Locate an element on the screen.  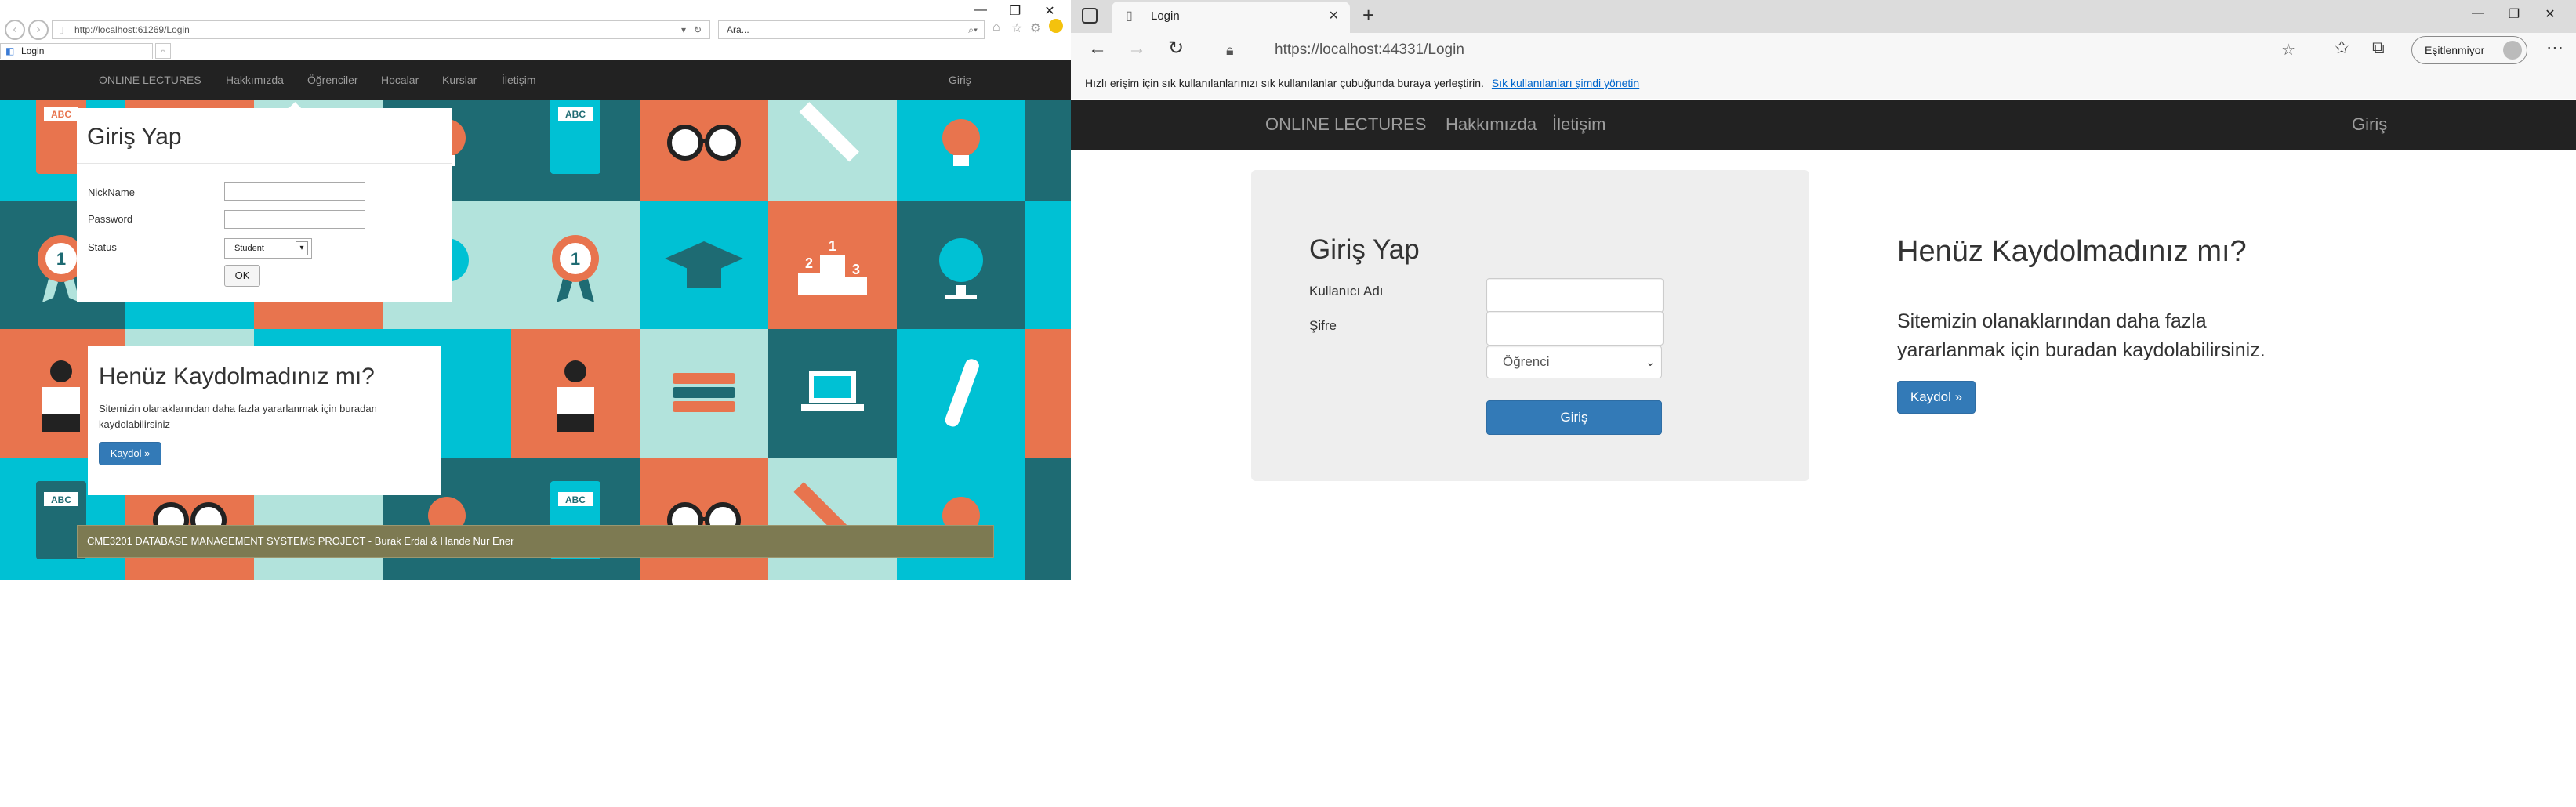
search-icon: ⌕▾ is located at coordinates (973, 29).